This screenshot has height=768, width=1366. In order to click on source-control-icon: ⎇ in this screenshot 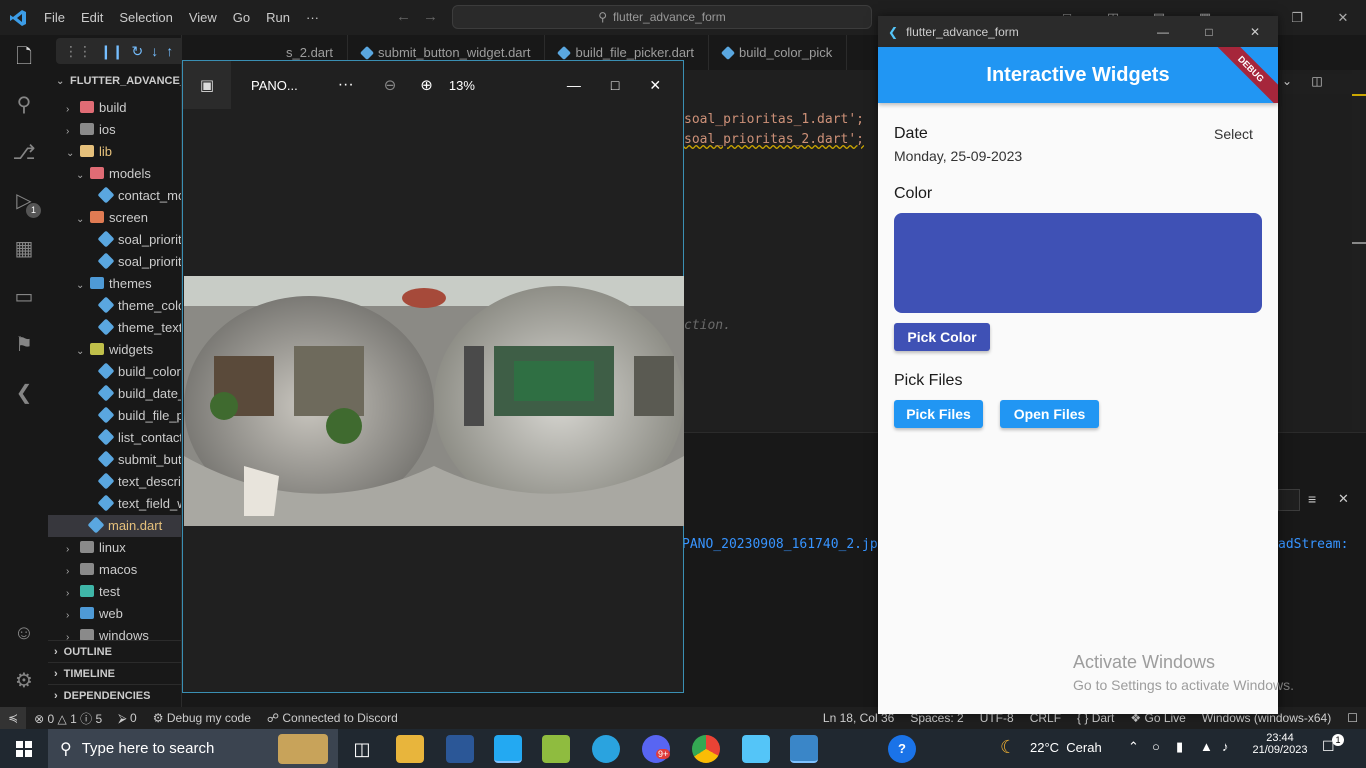, I will do `click(24, 153)`.